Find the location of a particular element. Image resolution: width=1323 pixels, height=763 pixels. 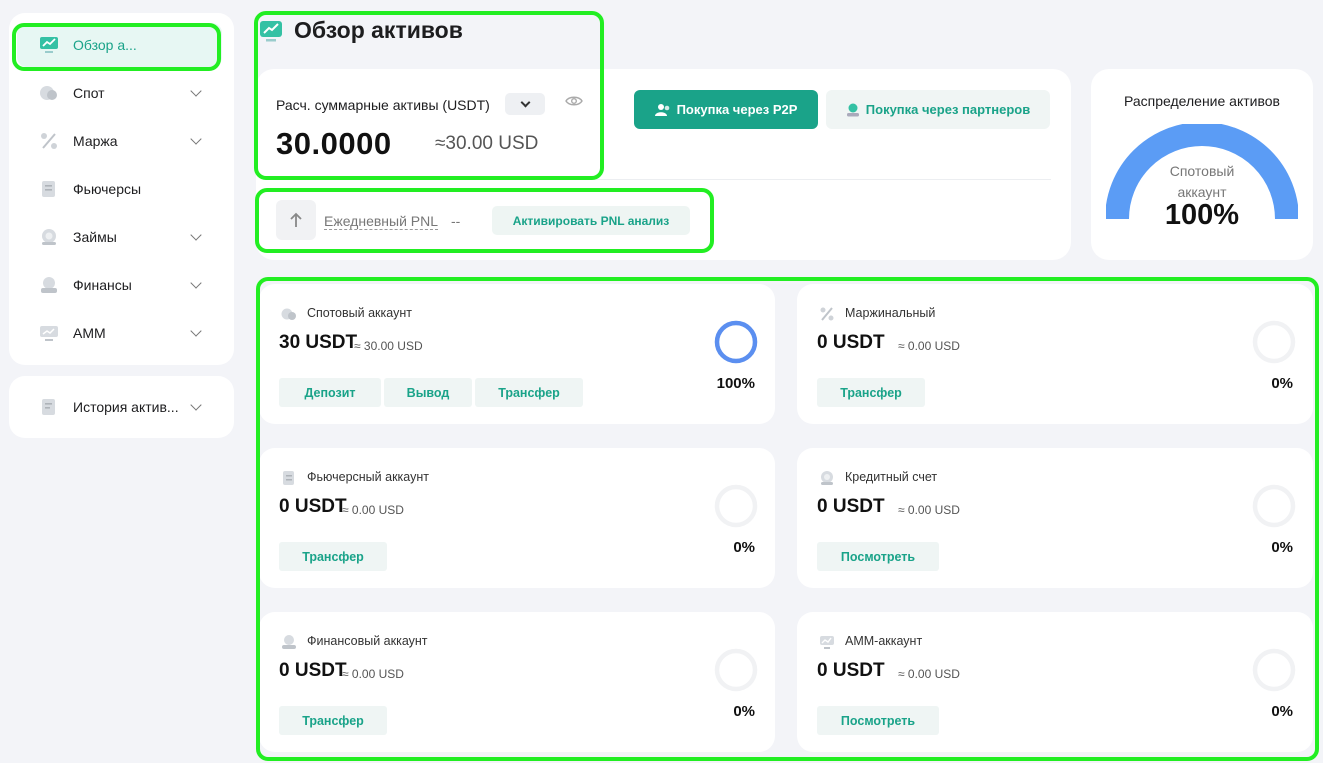

account-action-button: Депозит is located at coordinates (330, 392).